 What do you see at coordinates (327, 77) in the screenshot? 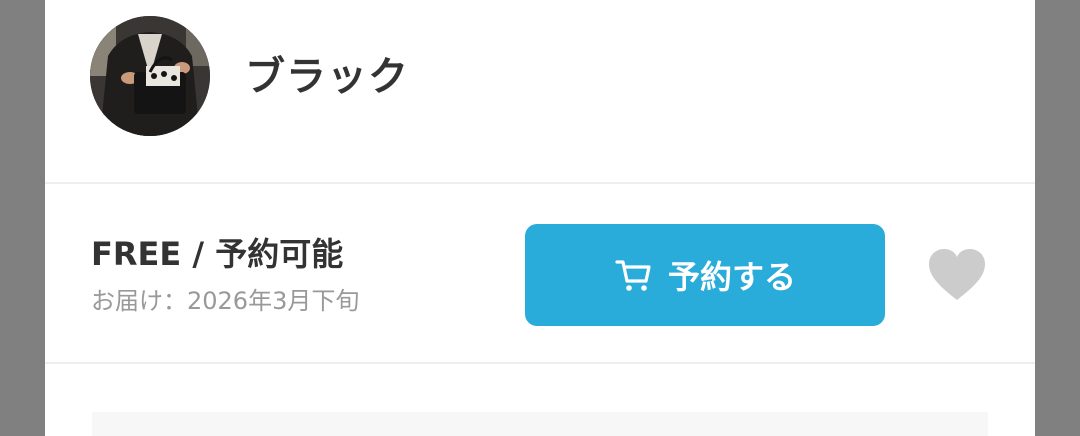
I see `color-name-label: ブラック` at bounding box center [327, 77].